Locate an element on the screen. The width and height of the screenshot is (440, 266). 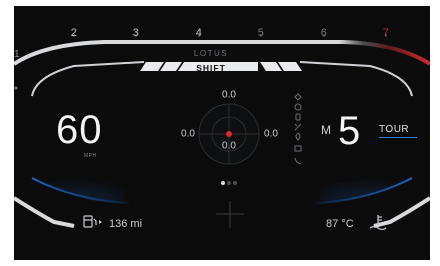
g-meter is located at coordinates (229, 134).